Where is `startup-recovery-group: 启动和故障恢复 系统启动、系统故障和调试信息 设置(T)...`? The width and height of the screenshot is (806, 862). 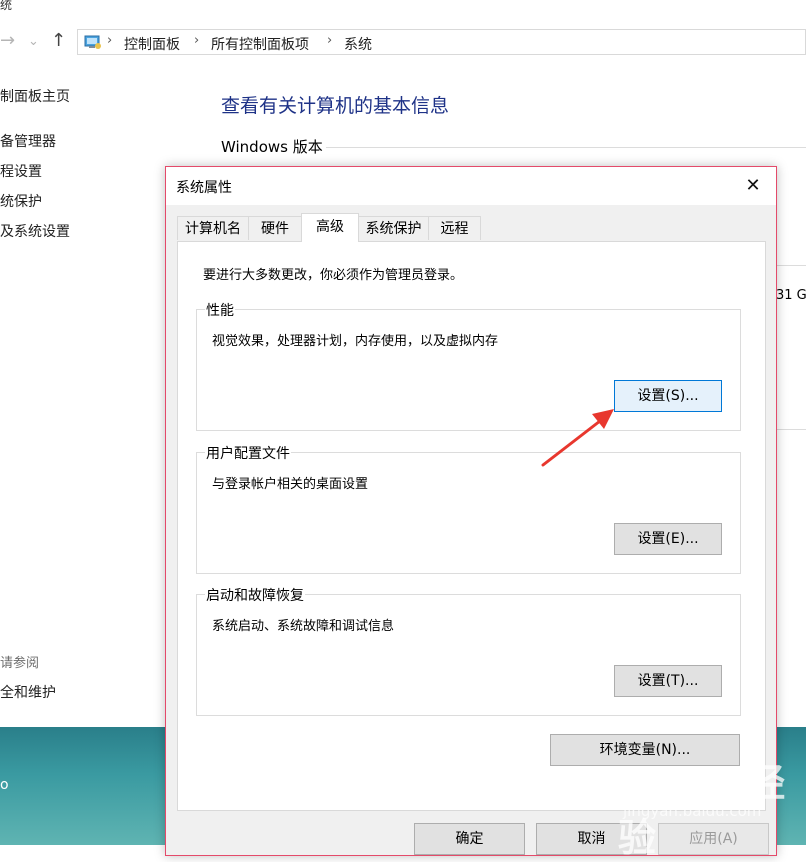
startup-recovery-group: 启动和故障恢复 系统启动、系统故障和调试信息 设置(T)... is located at coordinates (468, 650).